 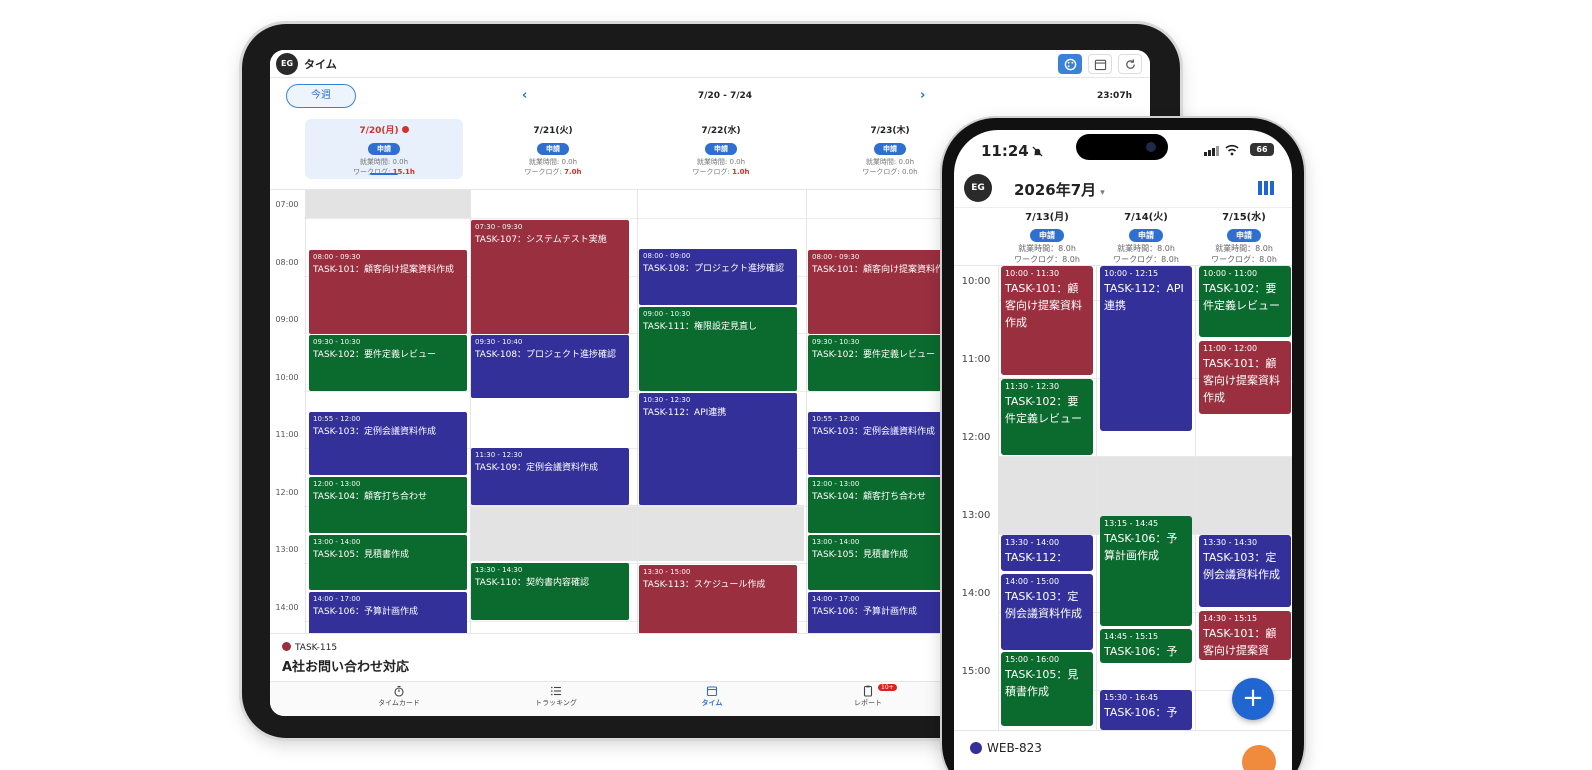 I want to click on palette-button, so click(x=1070, y=64).